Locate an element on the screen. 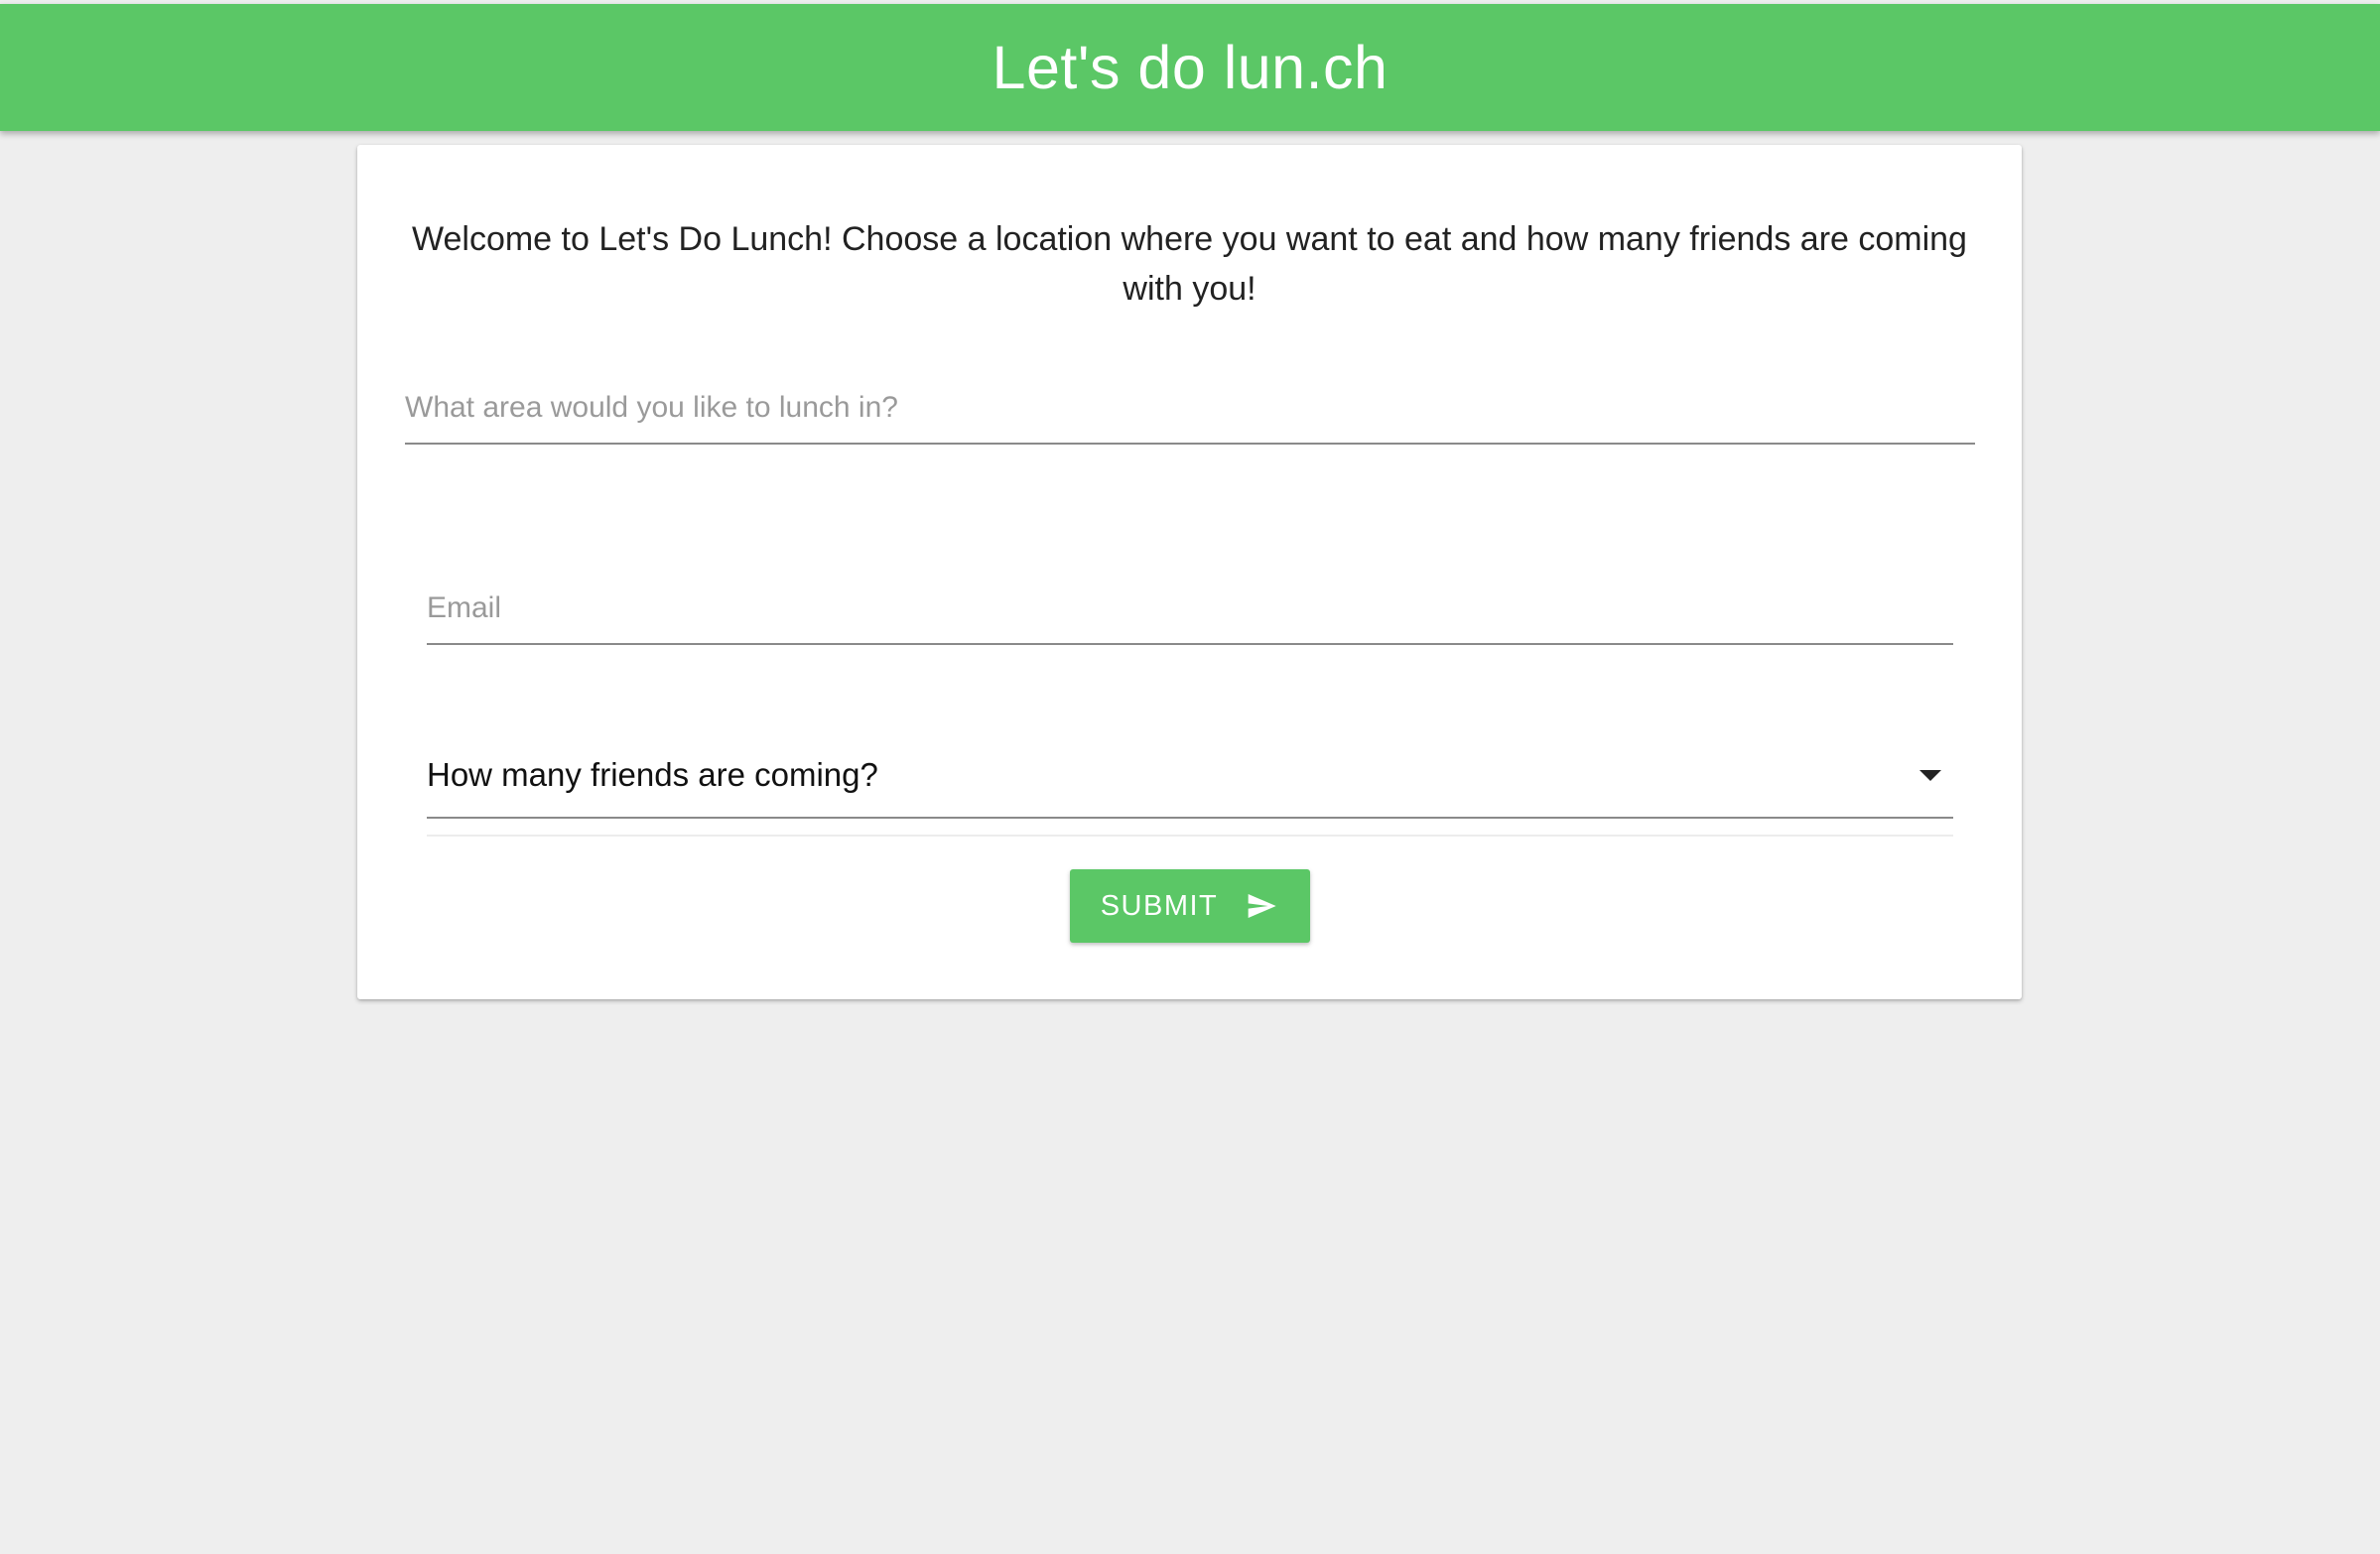  divider is located at coordinates (1190, 836).